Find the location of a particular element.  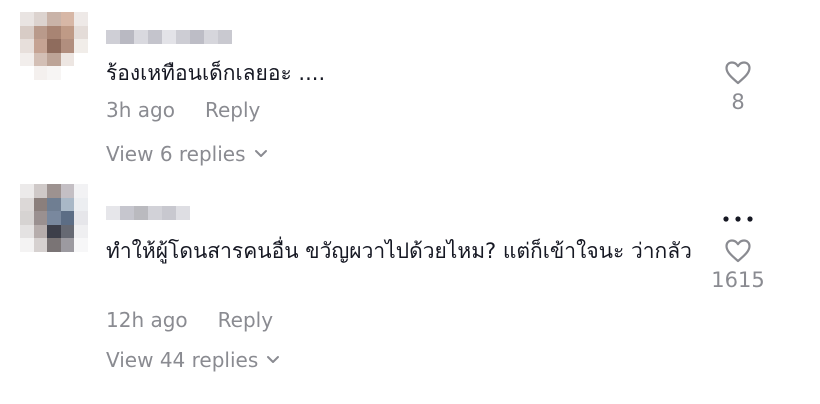

like-count: 1615 is located at coordinates (738, 280).